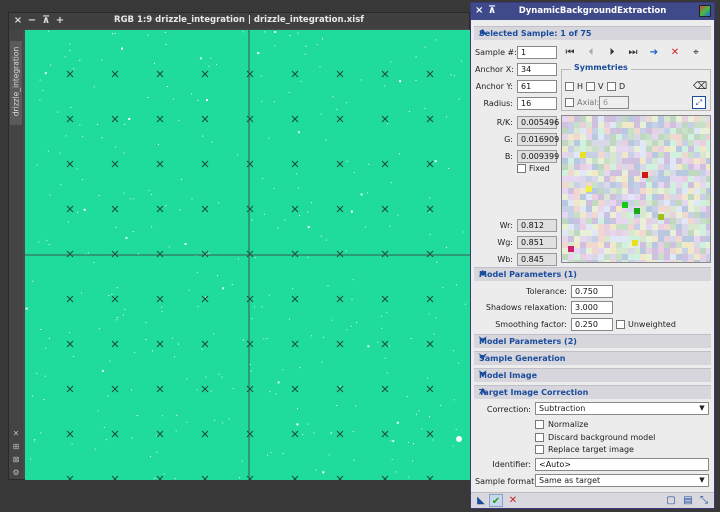 The width and height of the screenshot is (720, 512). What do you see at coordinates (592, 324) in the screenshot?
I see `smoothing-factor-input: 0.250` at bounding box center [592, 324].